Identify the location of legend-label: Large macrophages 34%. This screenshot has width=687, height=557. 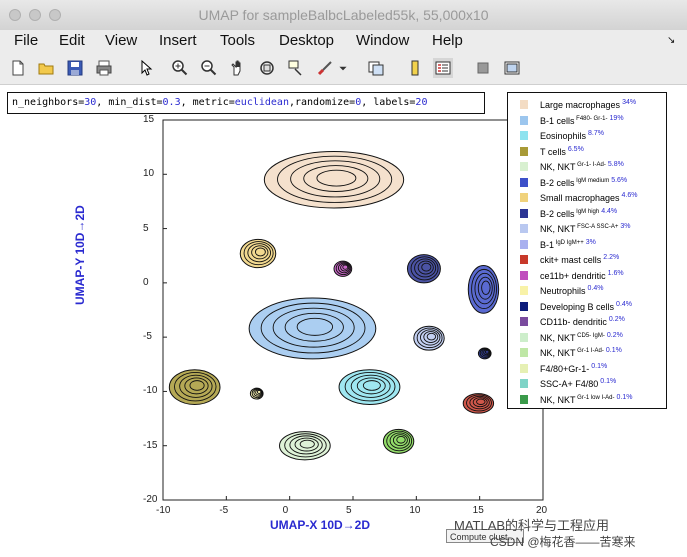
(588, 104).